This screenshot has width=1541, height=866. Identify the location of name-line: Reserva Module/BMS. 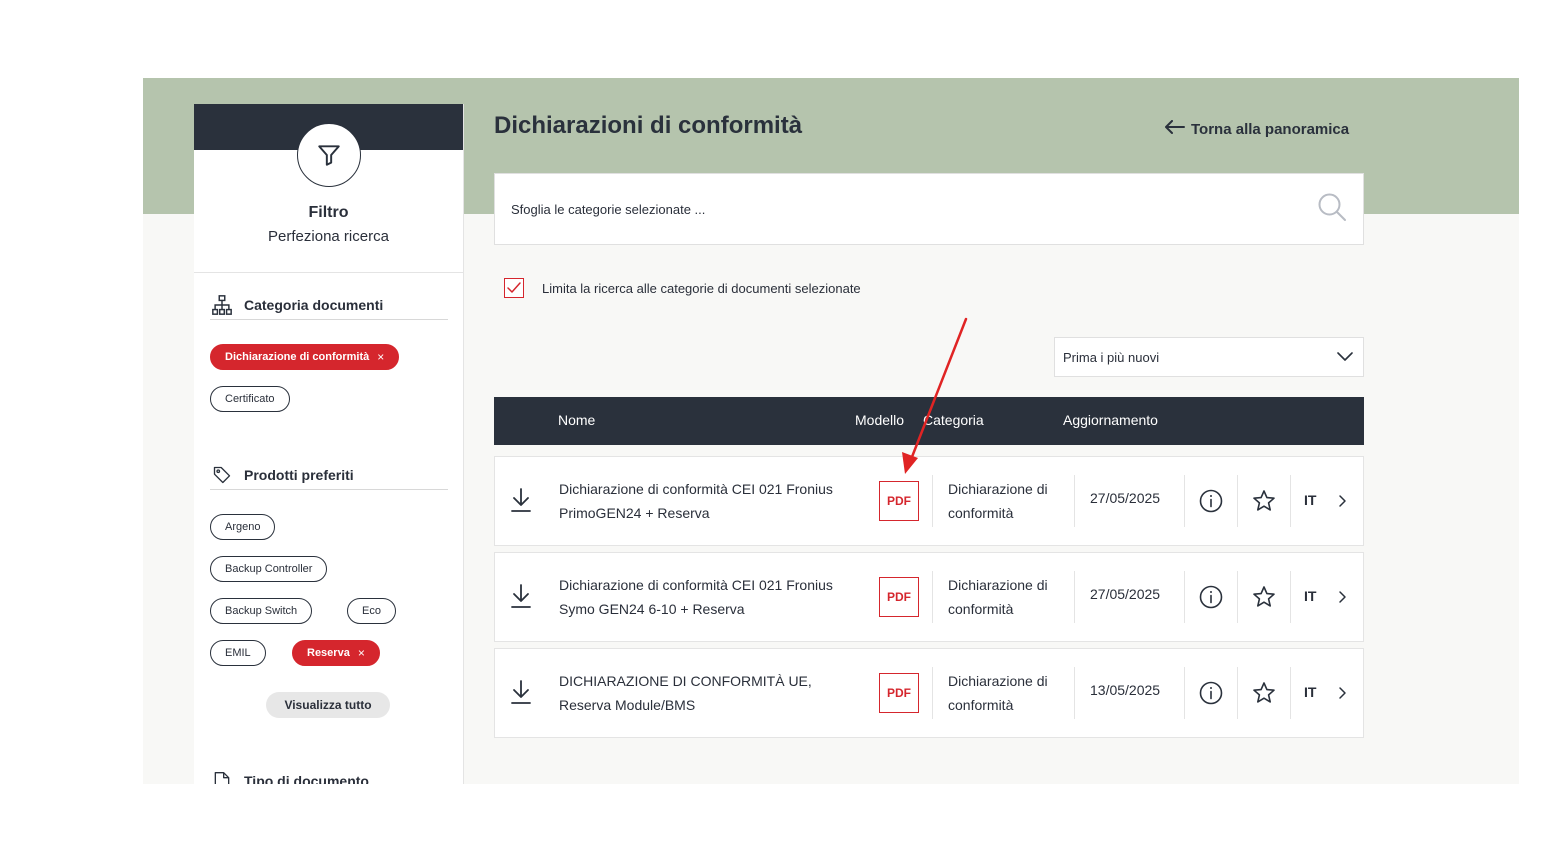
(627, 705).